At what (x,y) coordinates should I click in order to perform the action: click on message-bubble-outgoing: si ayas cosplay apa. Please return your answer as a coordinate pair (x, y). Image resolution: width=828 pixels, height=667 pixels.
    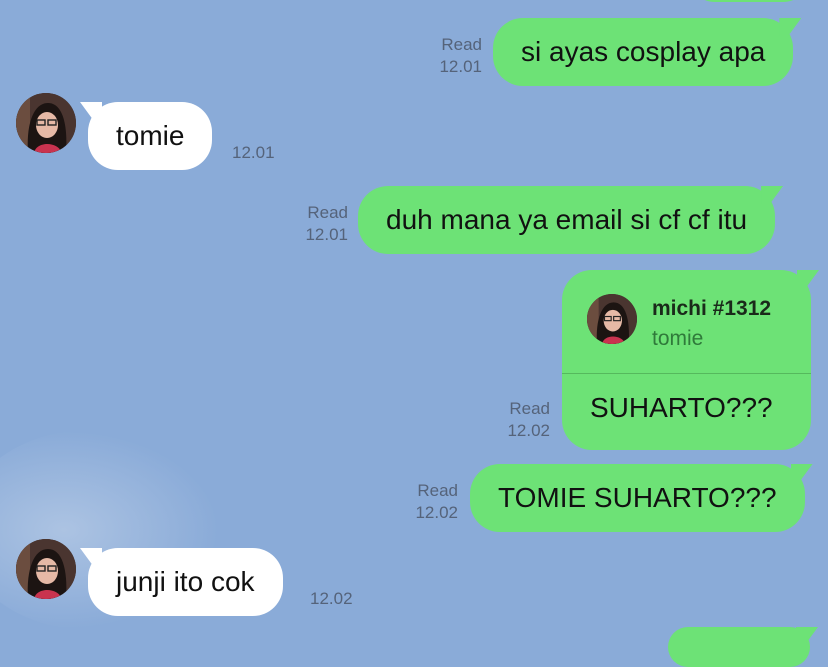
    Looking at the image, I should click on (643, 52).